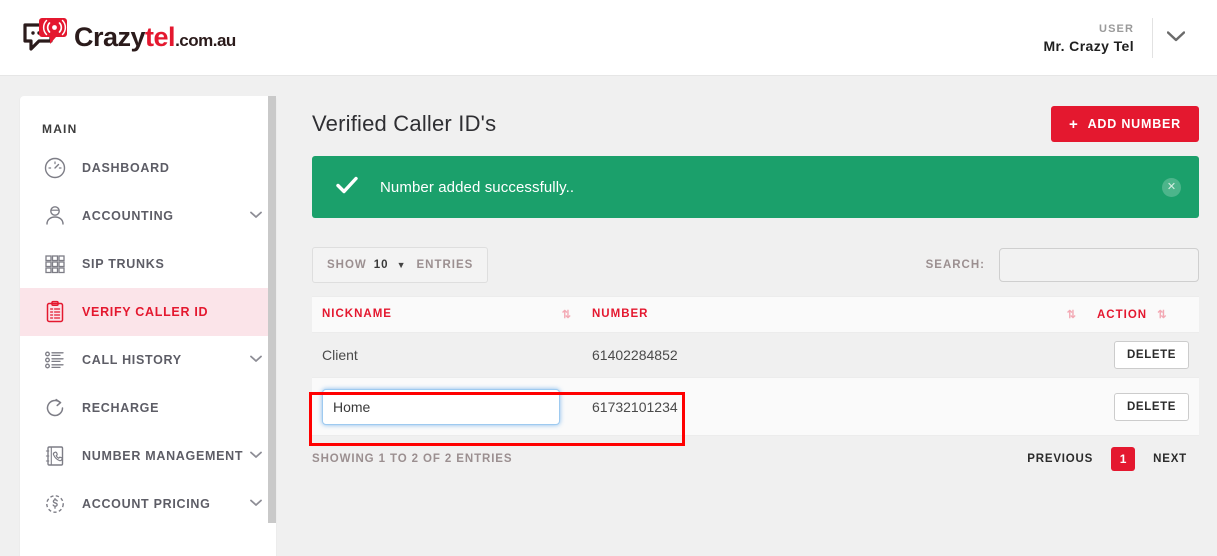 The image size is (1217, 556). What do you see at coordinates (55, 360) in the screenshot?
I see `list-icon` at bounding box center [55, 360].